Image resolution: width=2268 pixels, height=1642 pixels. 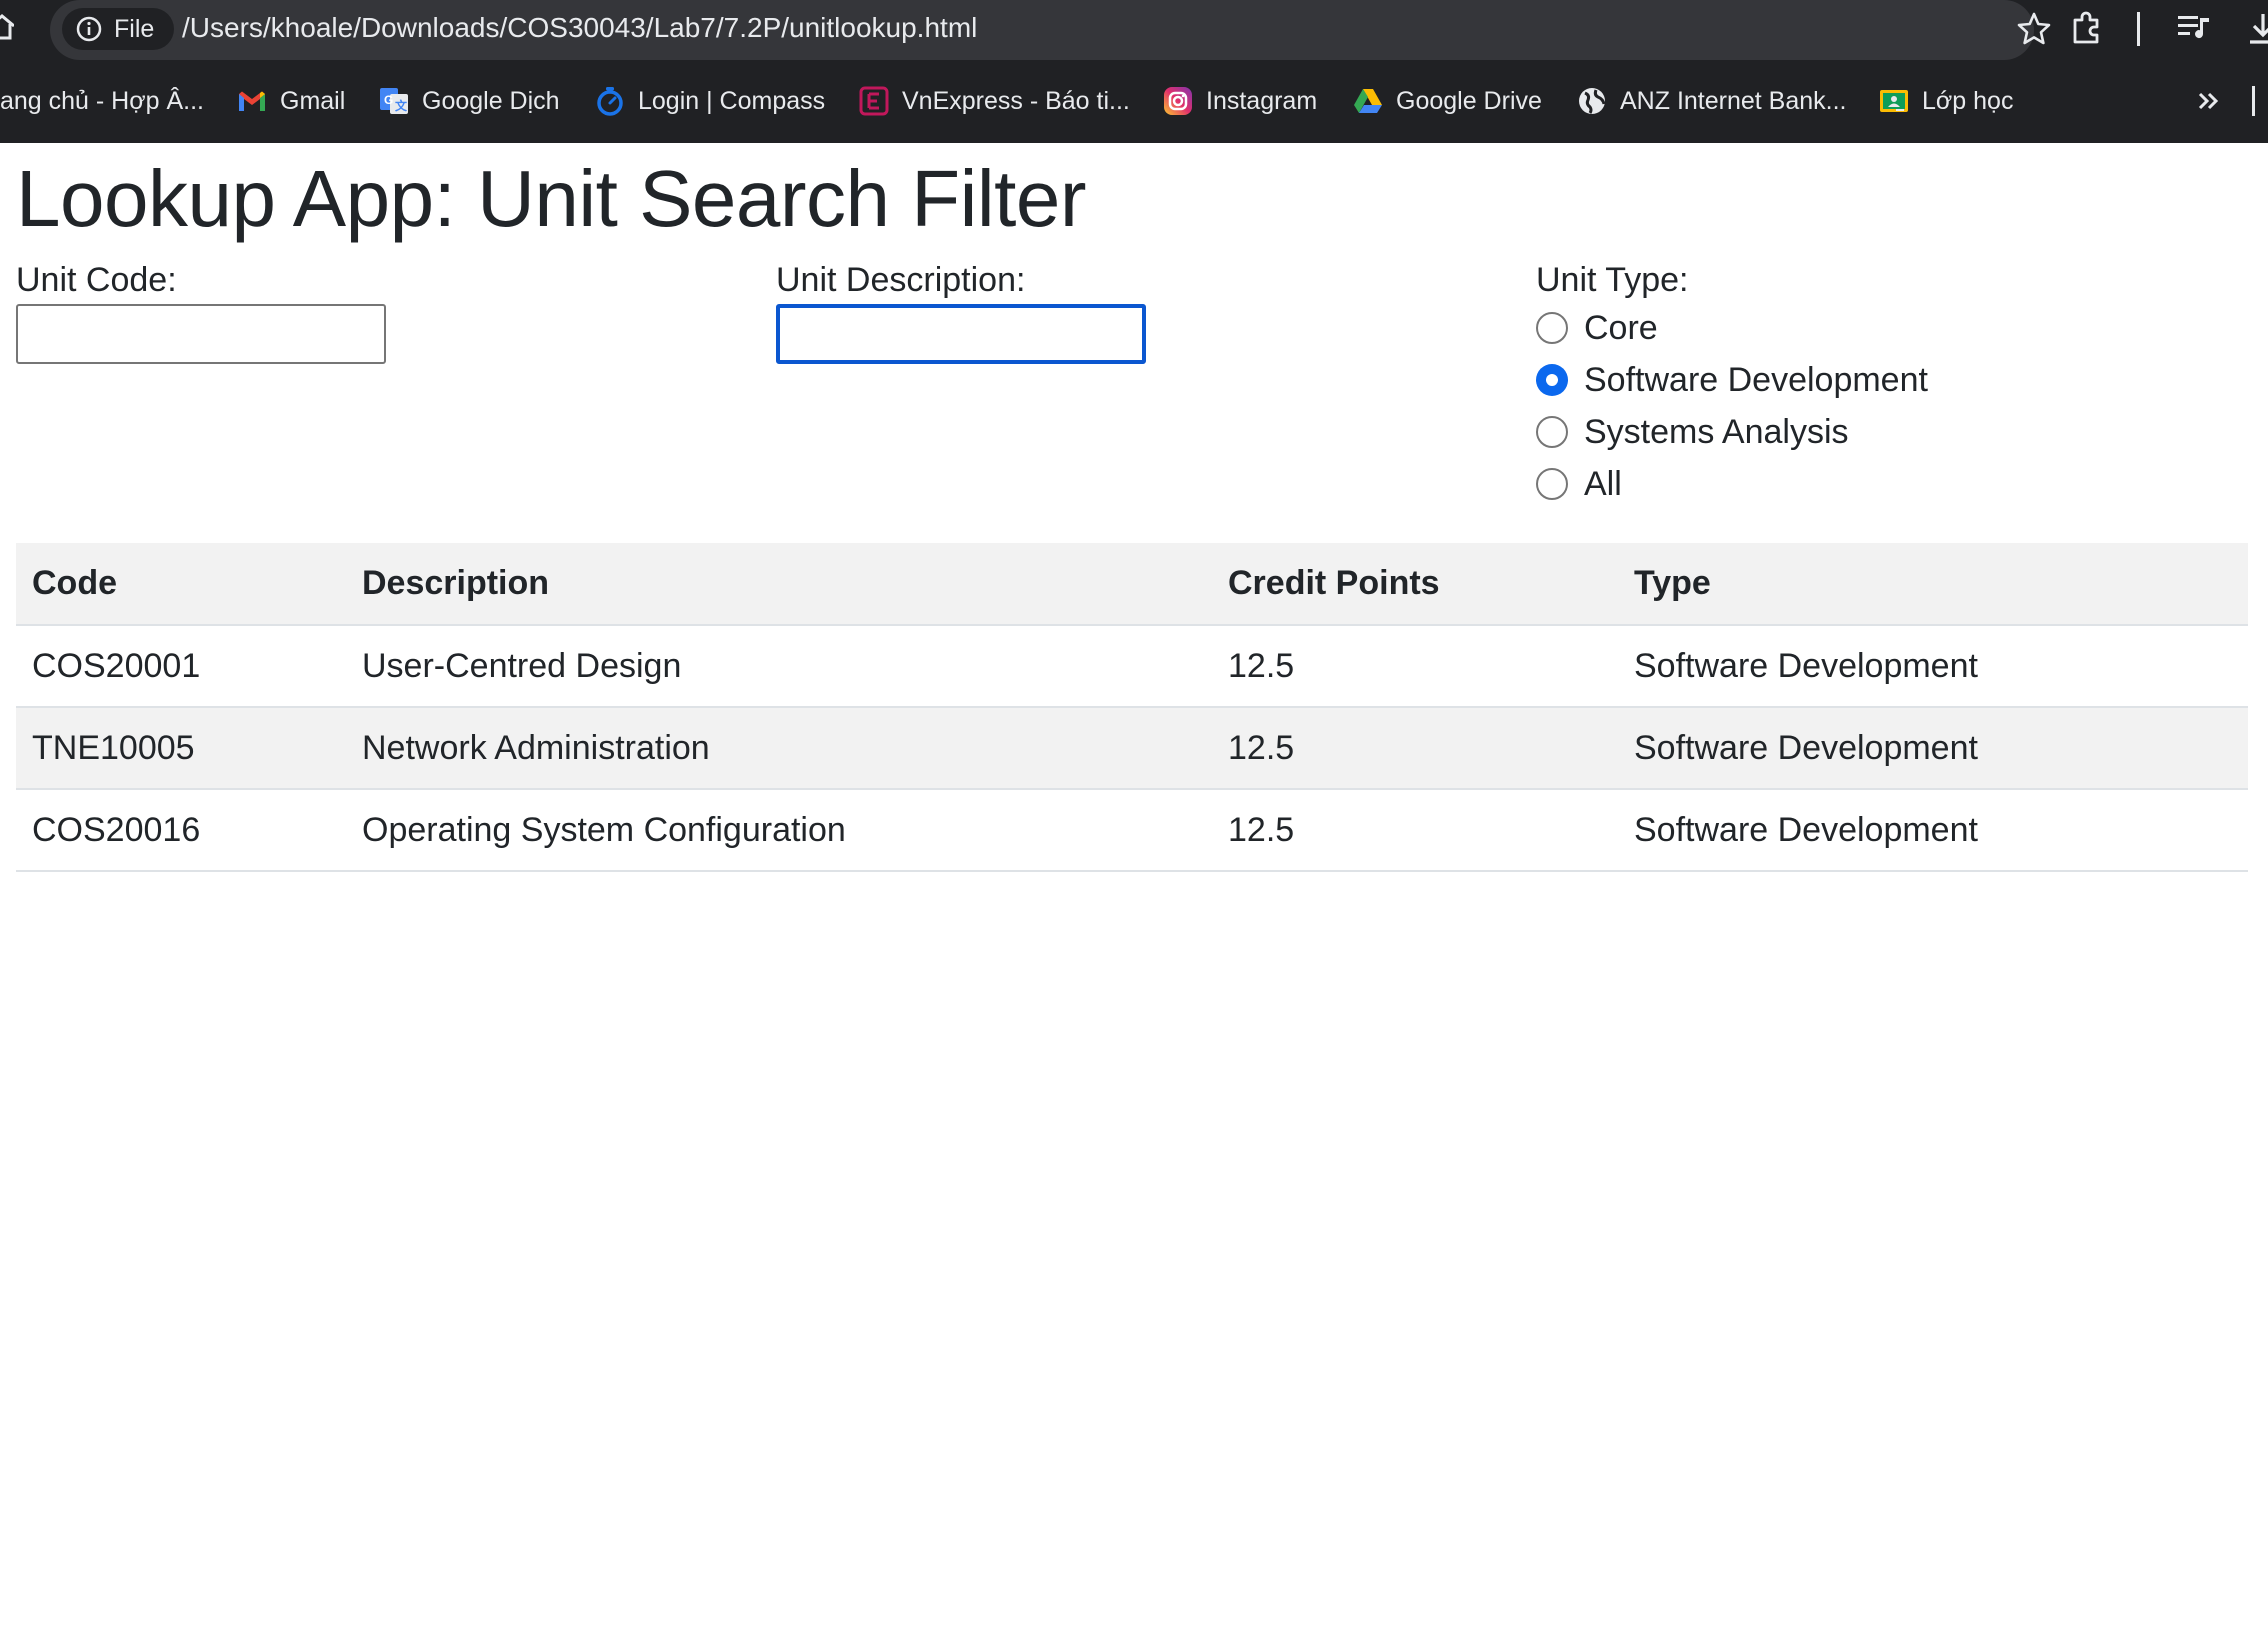 I want to click on unit-description-input, so click(x=961, y=334).